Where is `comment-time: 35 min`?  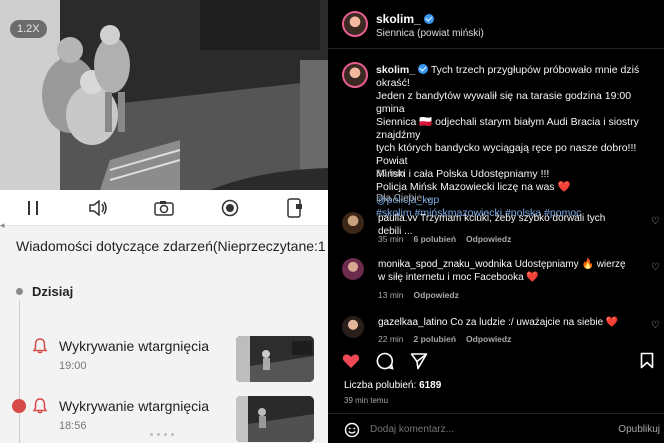 comment-time: 35 min is located at coordinates (391, 239).